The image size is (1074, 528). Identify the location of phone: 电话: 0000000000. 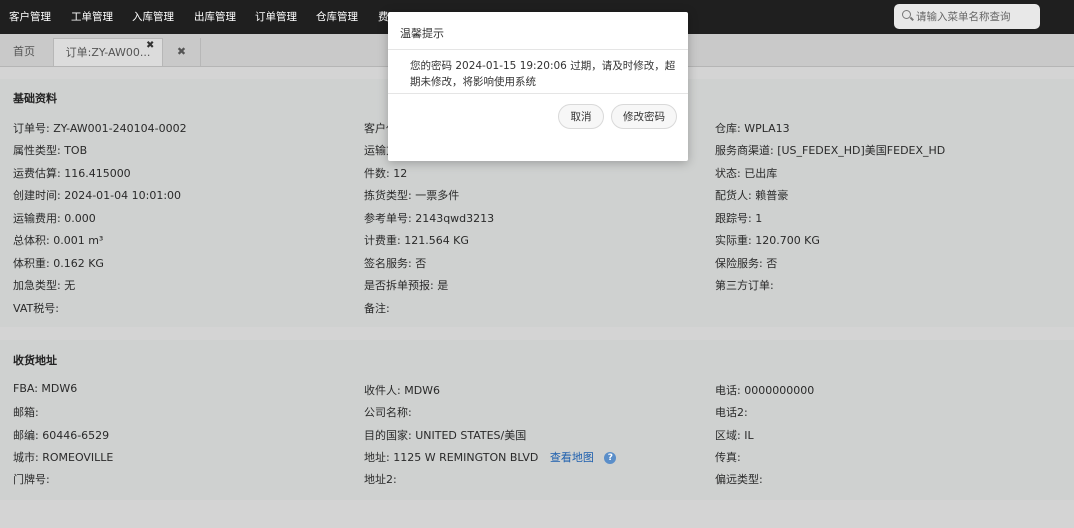
(765, 390).